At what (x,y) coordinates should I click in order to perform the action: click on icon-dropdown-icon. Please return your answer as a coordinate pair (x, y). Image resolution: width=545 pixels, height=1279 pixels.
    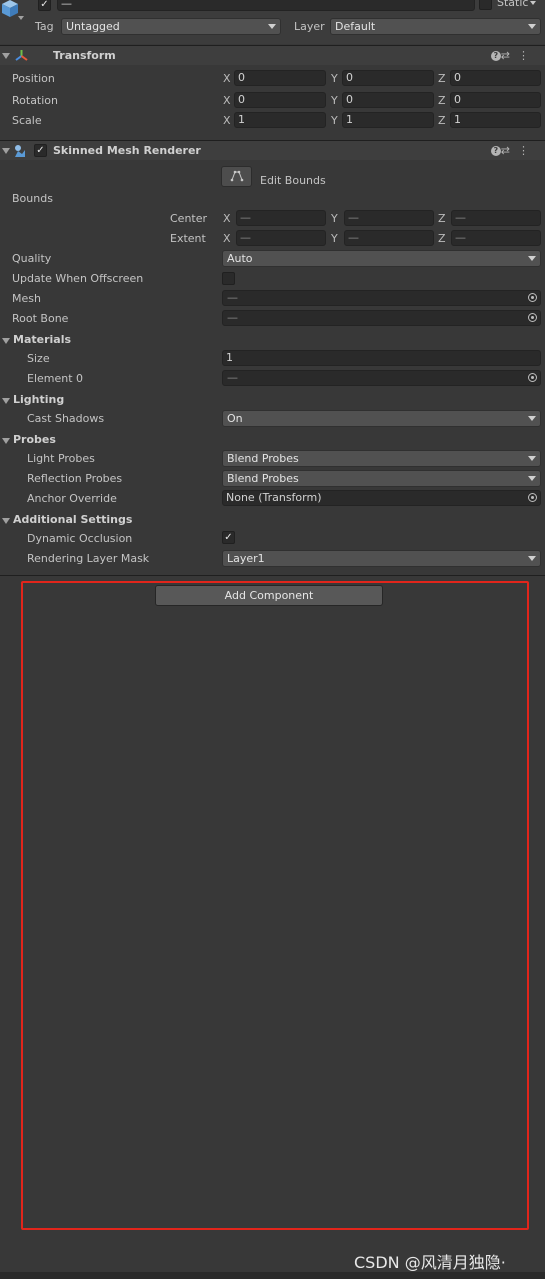
    Looking at the image, I should click on (21, 18).